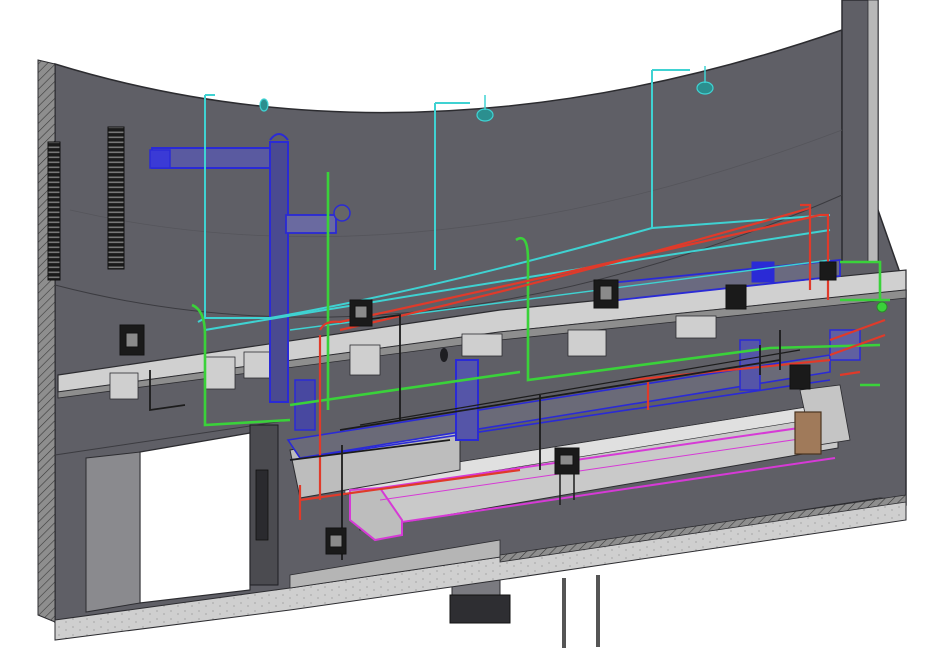 This screenshot has height=649, width=930. What do you see at coordinates (113, 532) in the screenshot?
I see `door-jamb-left` at bounding box center [113, 532].